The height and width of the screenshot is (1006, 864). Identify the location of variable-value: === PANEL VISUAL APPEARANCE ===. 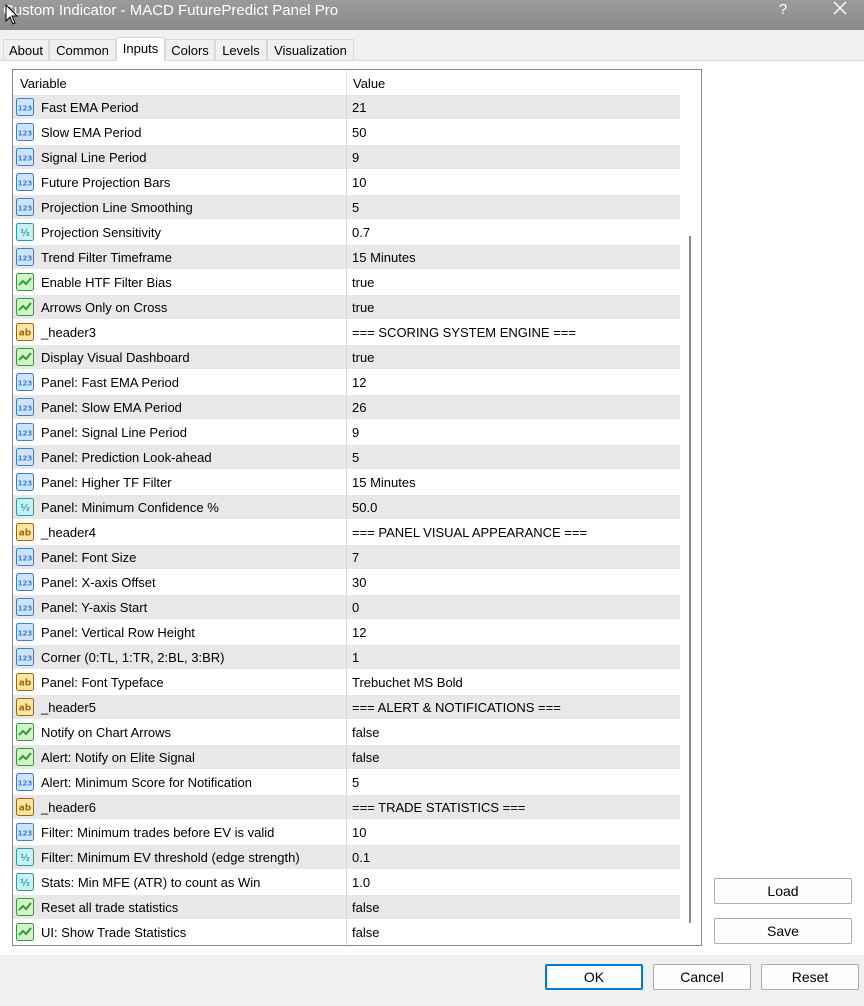
(469, 532).